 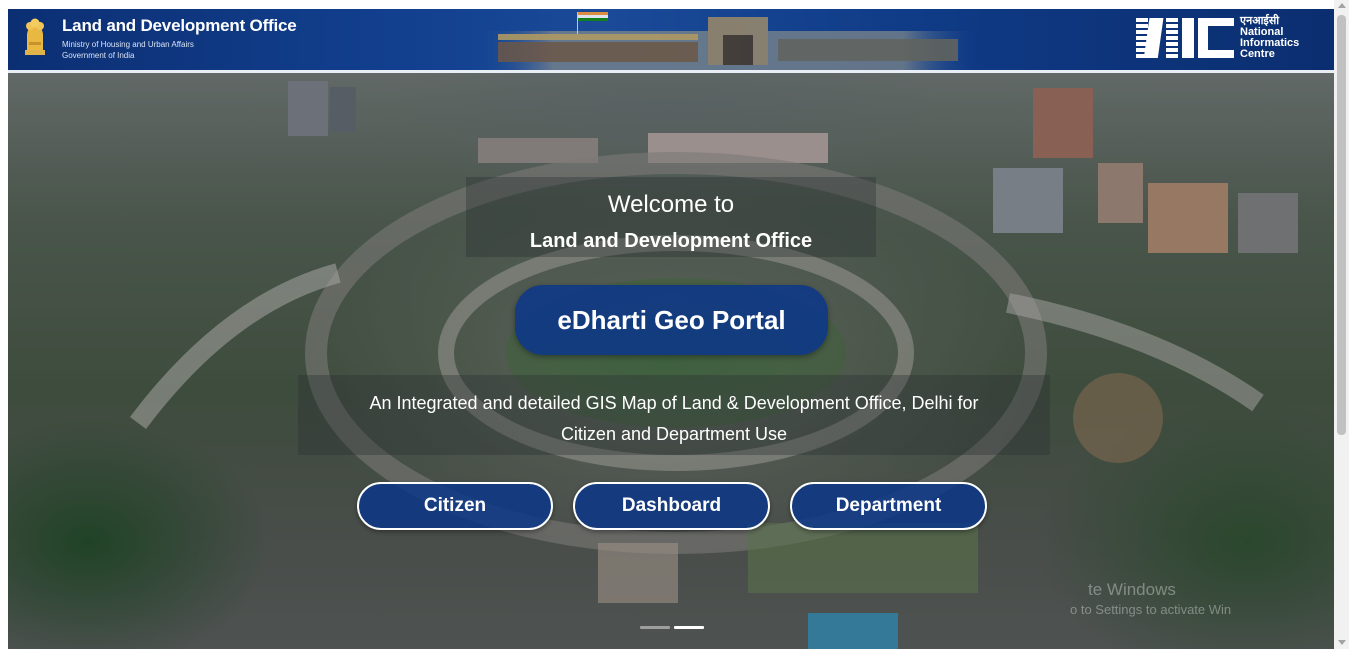 I want to click on header-title: Land and Development Office, so click(x=179, y=26).